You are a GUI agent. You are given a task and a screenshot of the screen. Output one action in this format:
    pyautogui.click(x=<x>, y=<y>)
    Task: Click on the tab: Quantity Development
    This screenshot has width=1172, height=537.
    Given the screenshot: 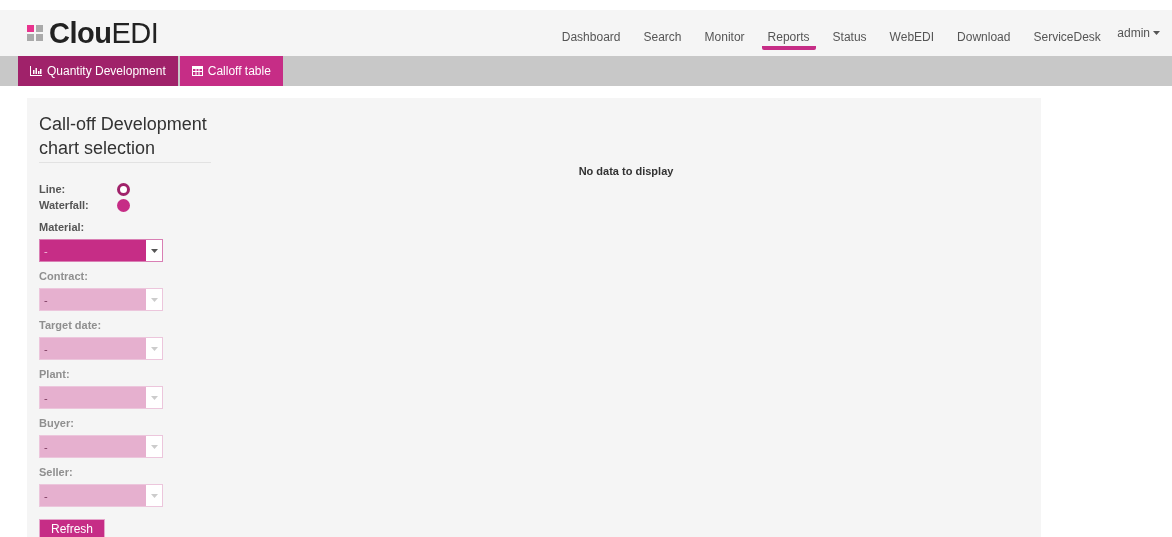 What is the action you would take?
    pyautogui.click(x=98, y=71)
    